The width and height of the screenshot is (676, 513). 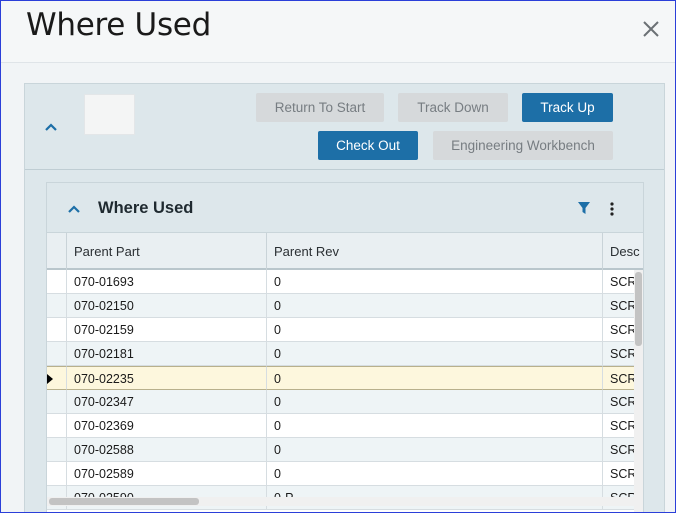 I want to click on column-header-parent-rev: Parent Rev, so click(x=435, y=251).